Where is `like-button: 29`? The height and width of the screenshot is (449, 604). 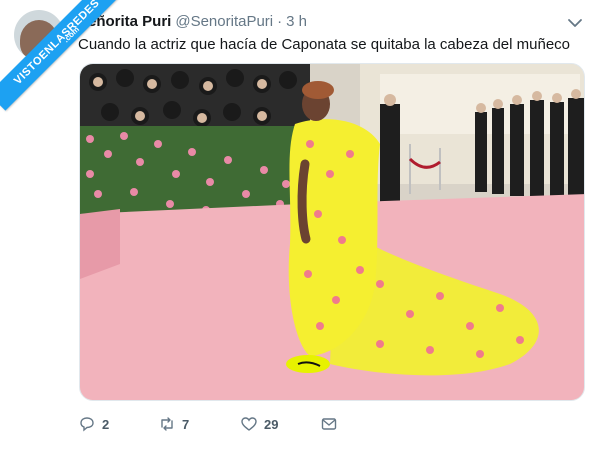
like-button: 29 is located at coordinates (259, 424).